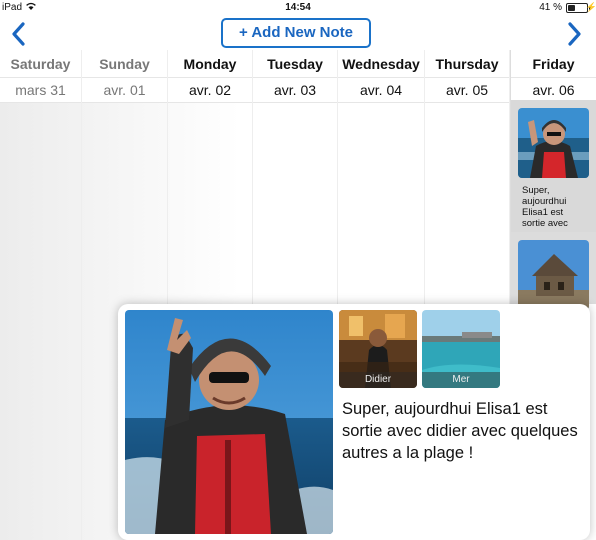 This screenshot has width=596, height=540. I want to click on day-name: Friday, so click(553, 64).